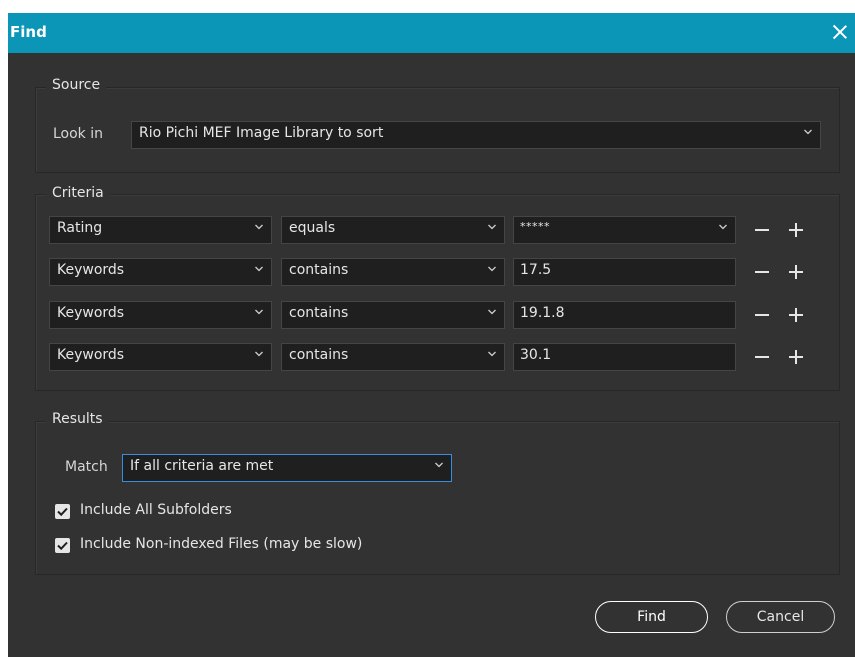  I want to click on dialog-title: Find, so click(28, 32).